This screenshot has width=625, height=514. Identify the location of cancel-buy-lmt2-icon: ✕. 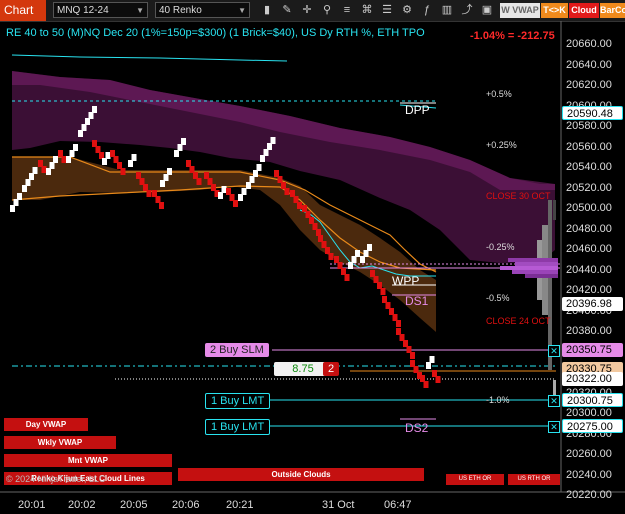
(554, 427).